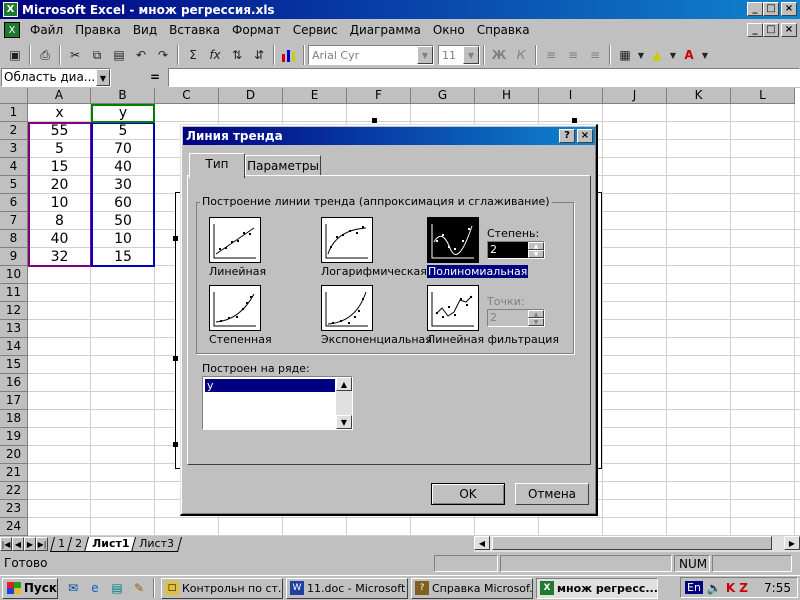 This screenshot has width=800, height=600. Describe the element at coordinates (571, 96) in the screenshot. I see `column-header: I` at that location.